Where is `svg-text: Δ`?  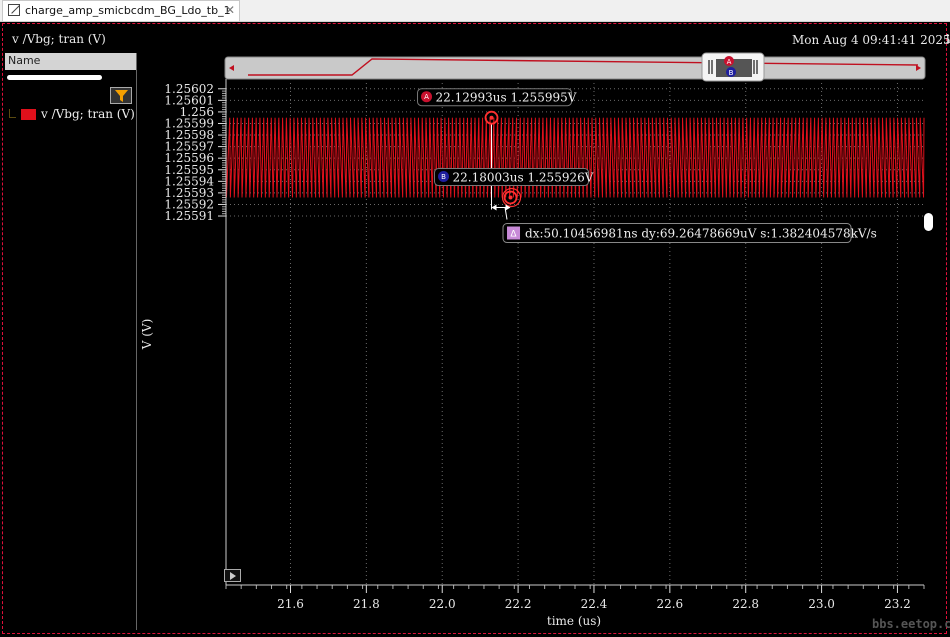
svg-text: Δ is located at coordinates (513, 235).